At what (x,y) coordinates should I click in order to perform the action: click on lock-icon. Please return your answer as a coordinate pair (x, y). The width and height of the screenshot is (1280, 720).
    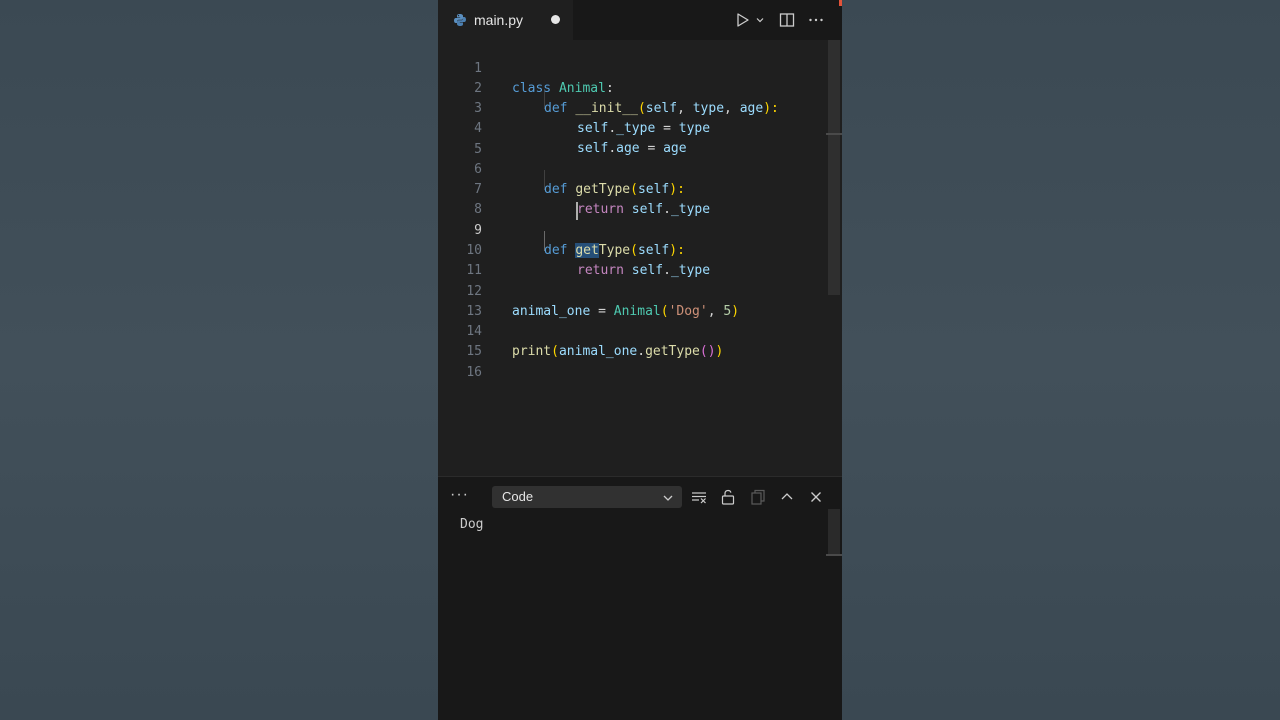
    Looking at the image, I should click on (728, 497).